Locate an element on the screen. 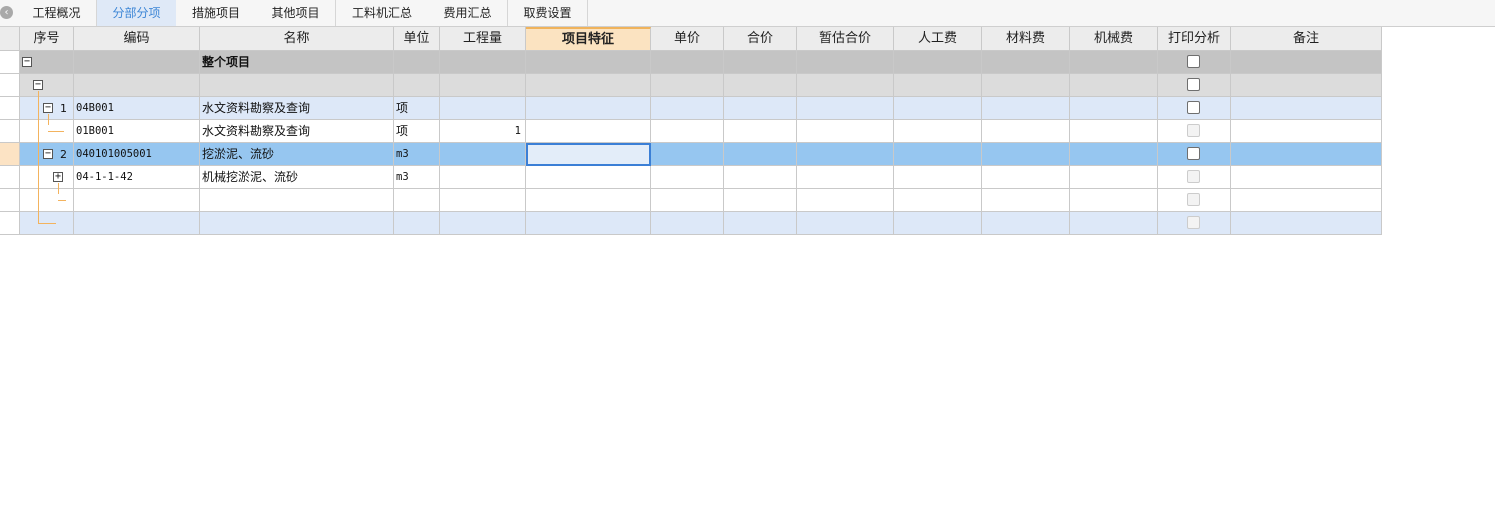 The image size is (1495, 529). column-header-5: 工程量 is located at coordinates (483, 39).